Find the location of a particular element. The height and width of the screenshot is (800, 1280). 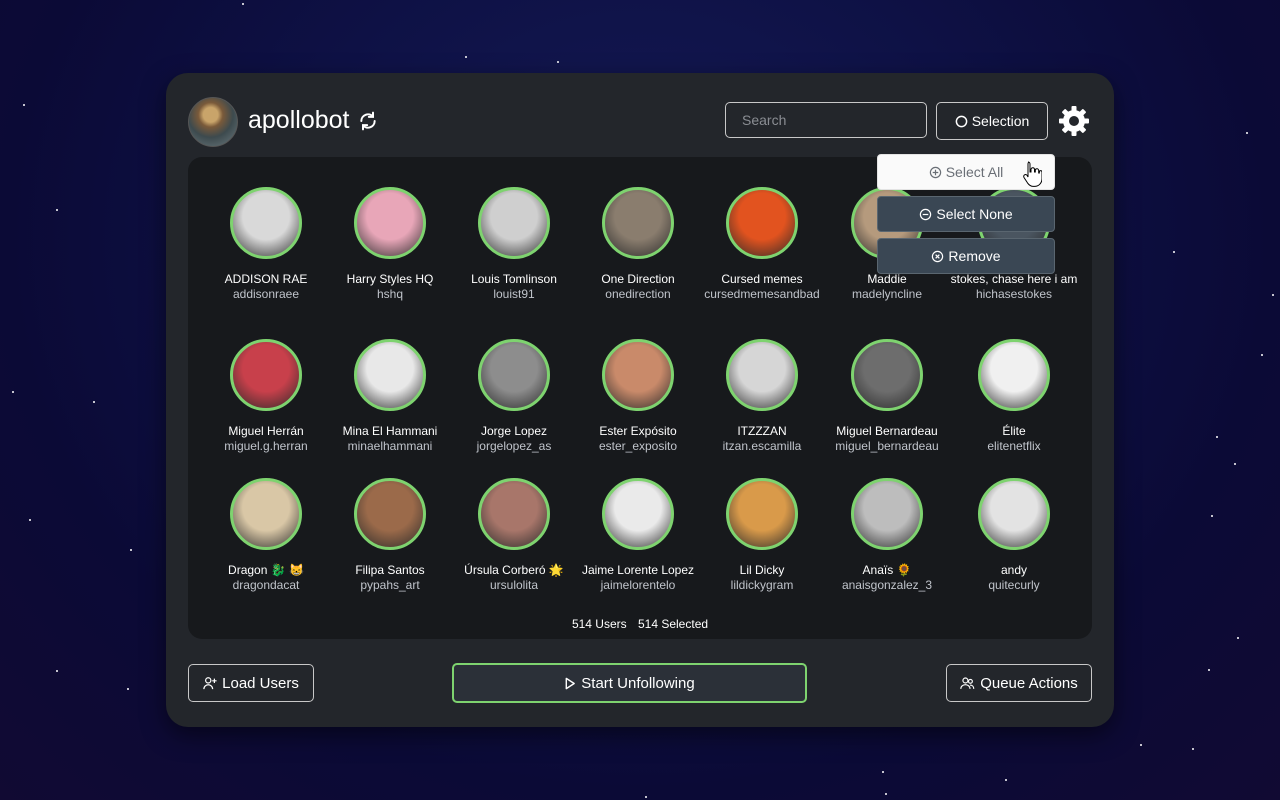

user-card: Dragon 🐉 😸 dragondacat is located at coordinates (266, 535).